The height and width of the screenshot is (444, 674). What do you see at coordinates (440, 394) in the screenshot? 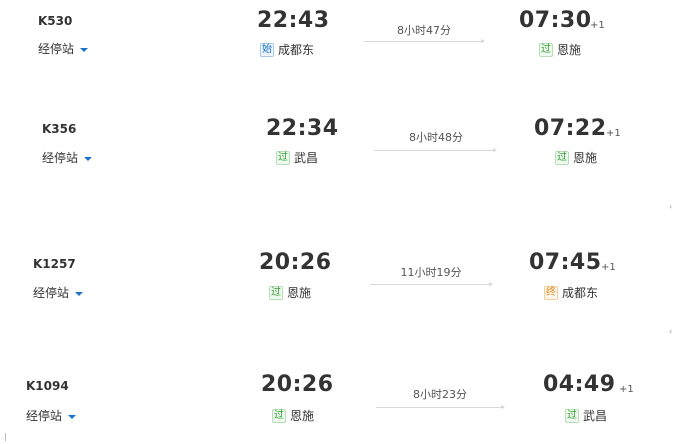
I see `duration: 8小时23分` at bounding box center [440, 394].